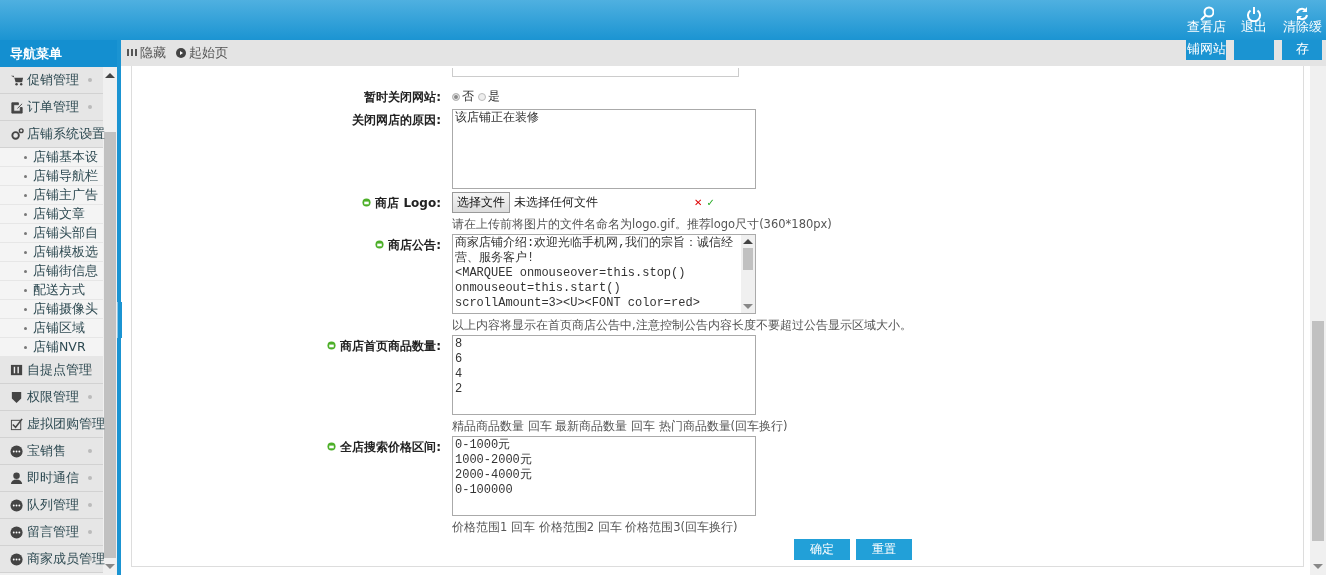 The width and height of the screenshot is (1326, 575). Describe the element at coordinates (51, 157) in the screenshot. I see `menu-item: 店铺基本设` at that location.